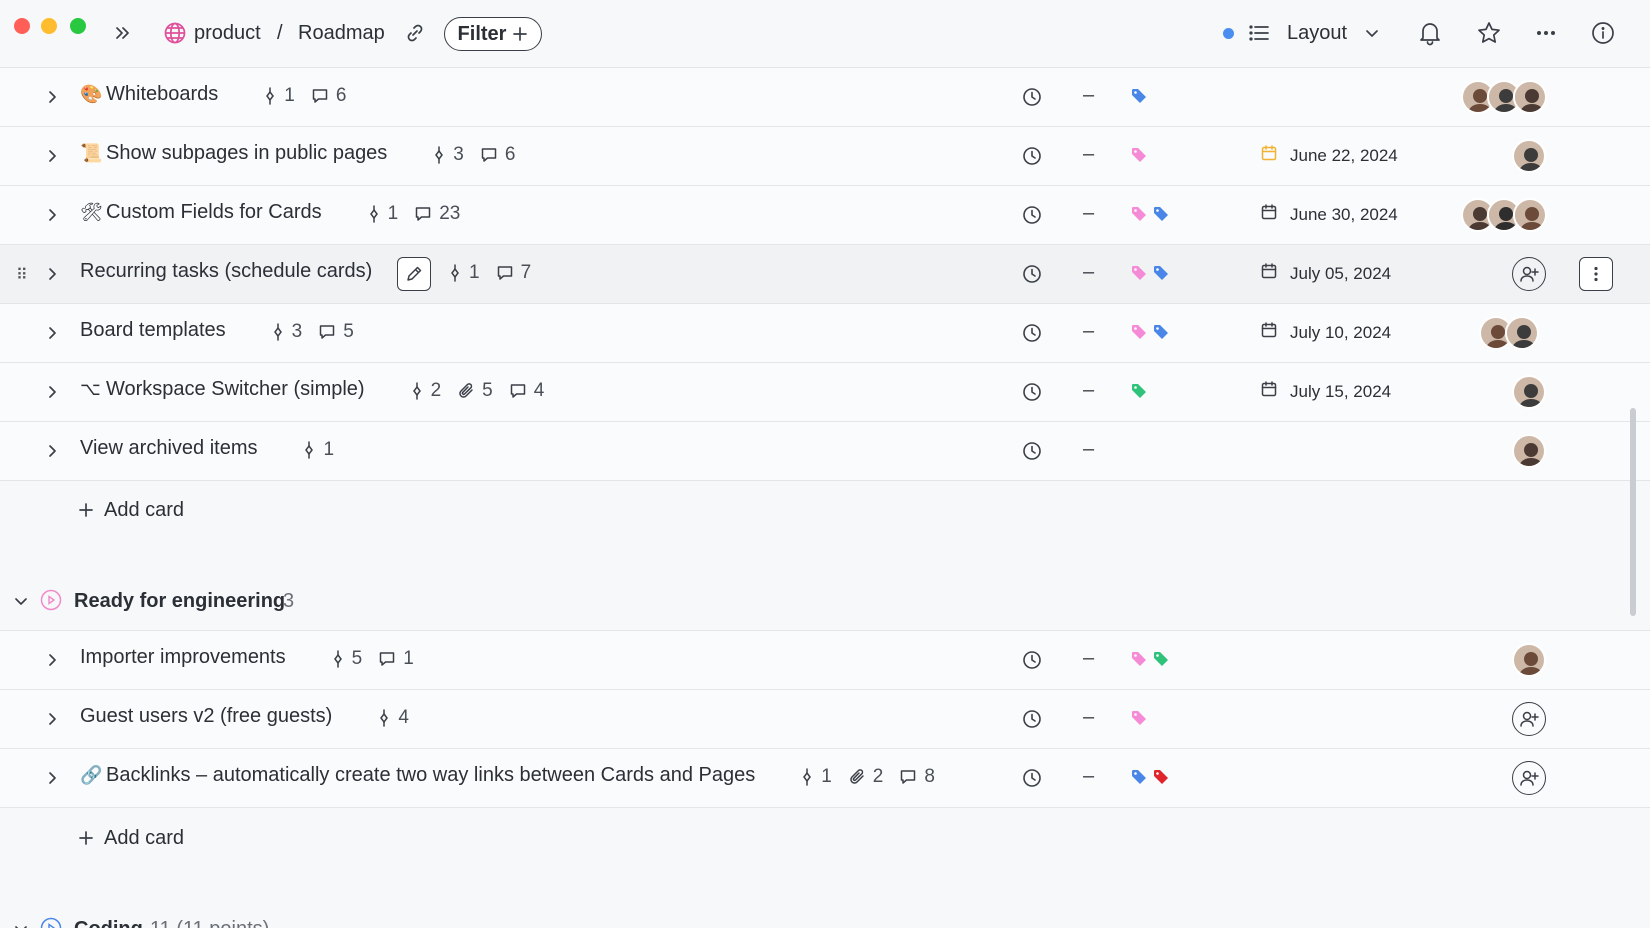 The width and height of the screenshot is (1650, 928). What do you see at coordinates (825, 601) in the screenshot?
I see `group-header-ready: Ready for engineering 3` at bounding box center [825, 601].